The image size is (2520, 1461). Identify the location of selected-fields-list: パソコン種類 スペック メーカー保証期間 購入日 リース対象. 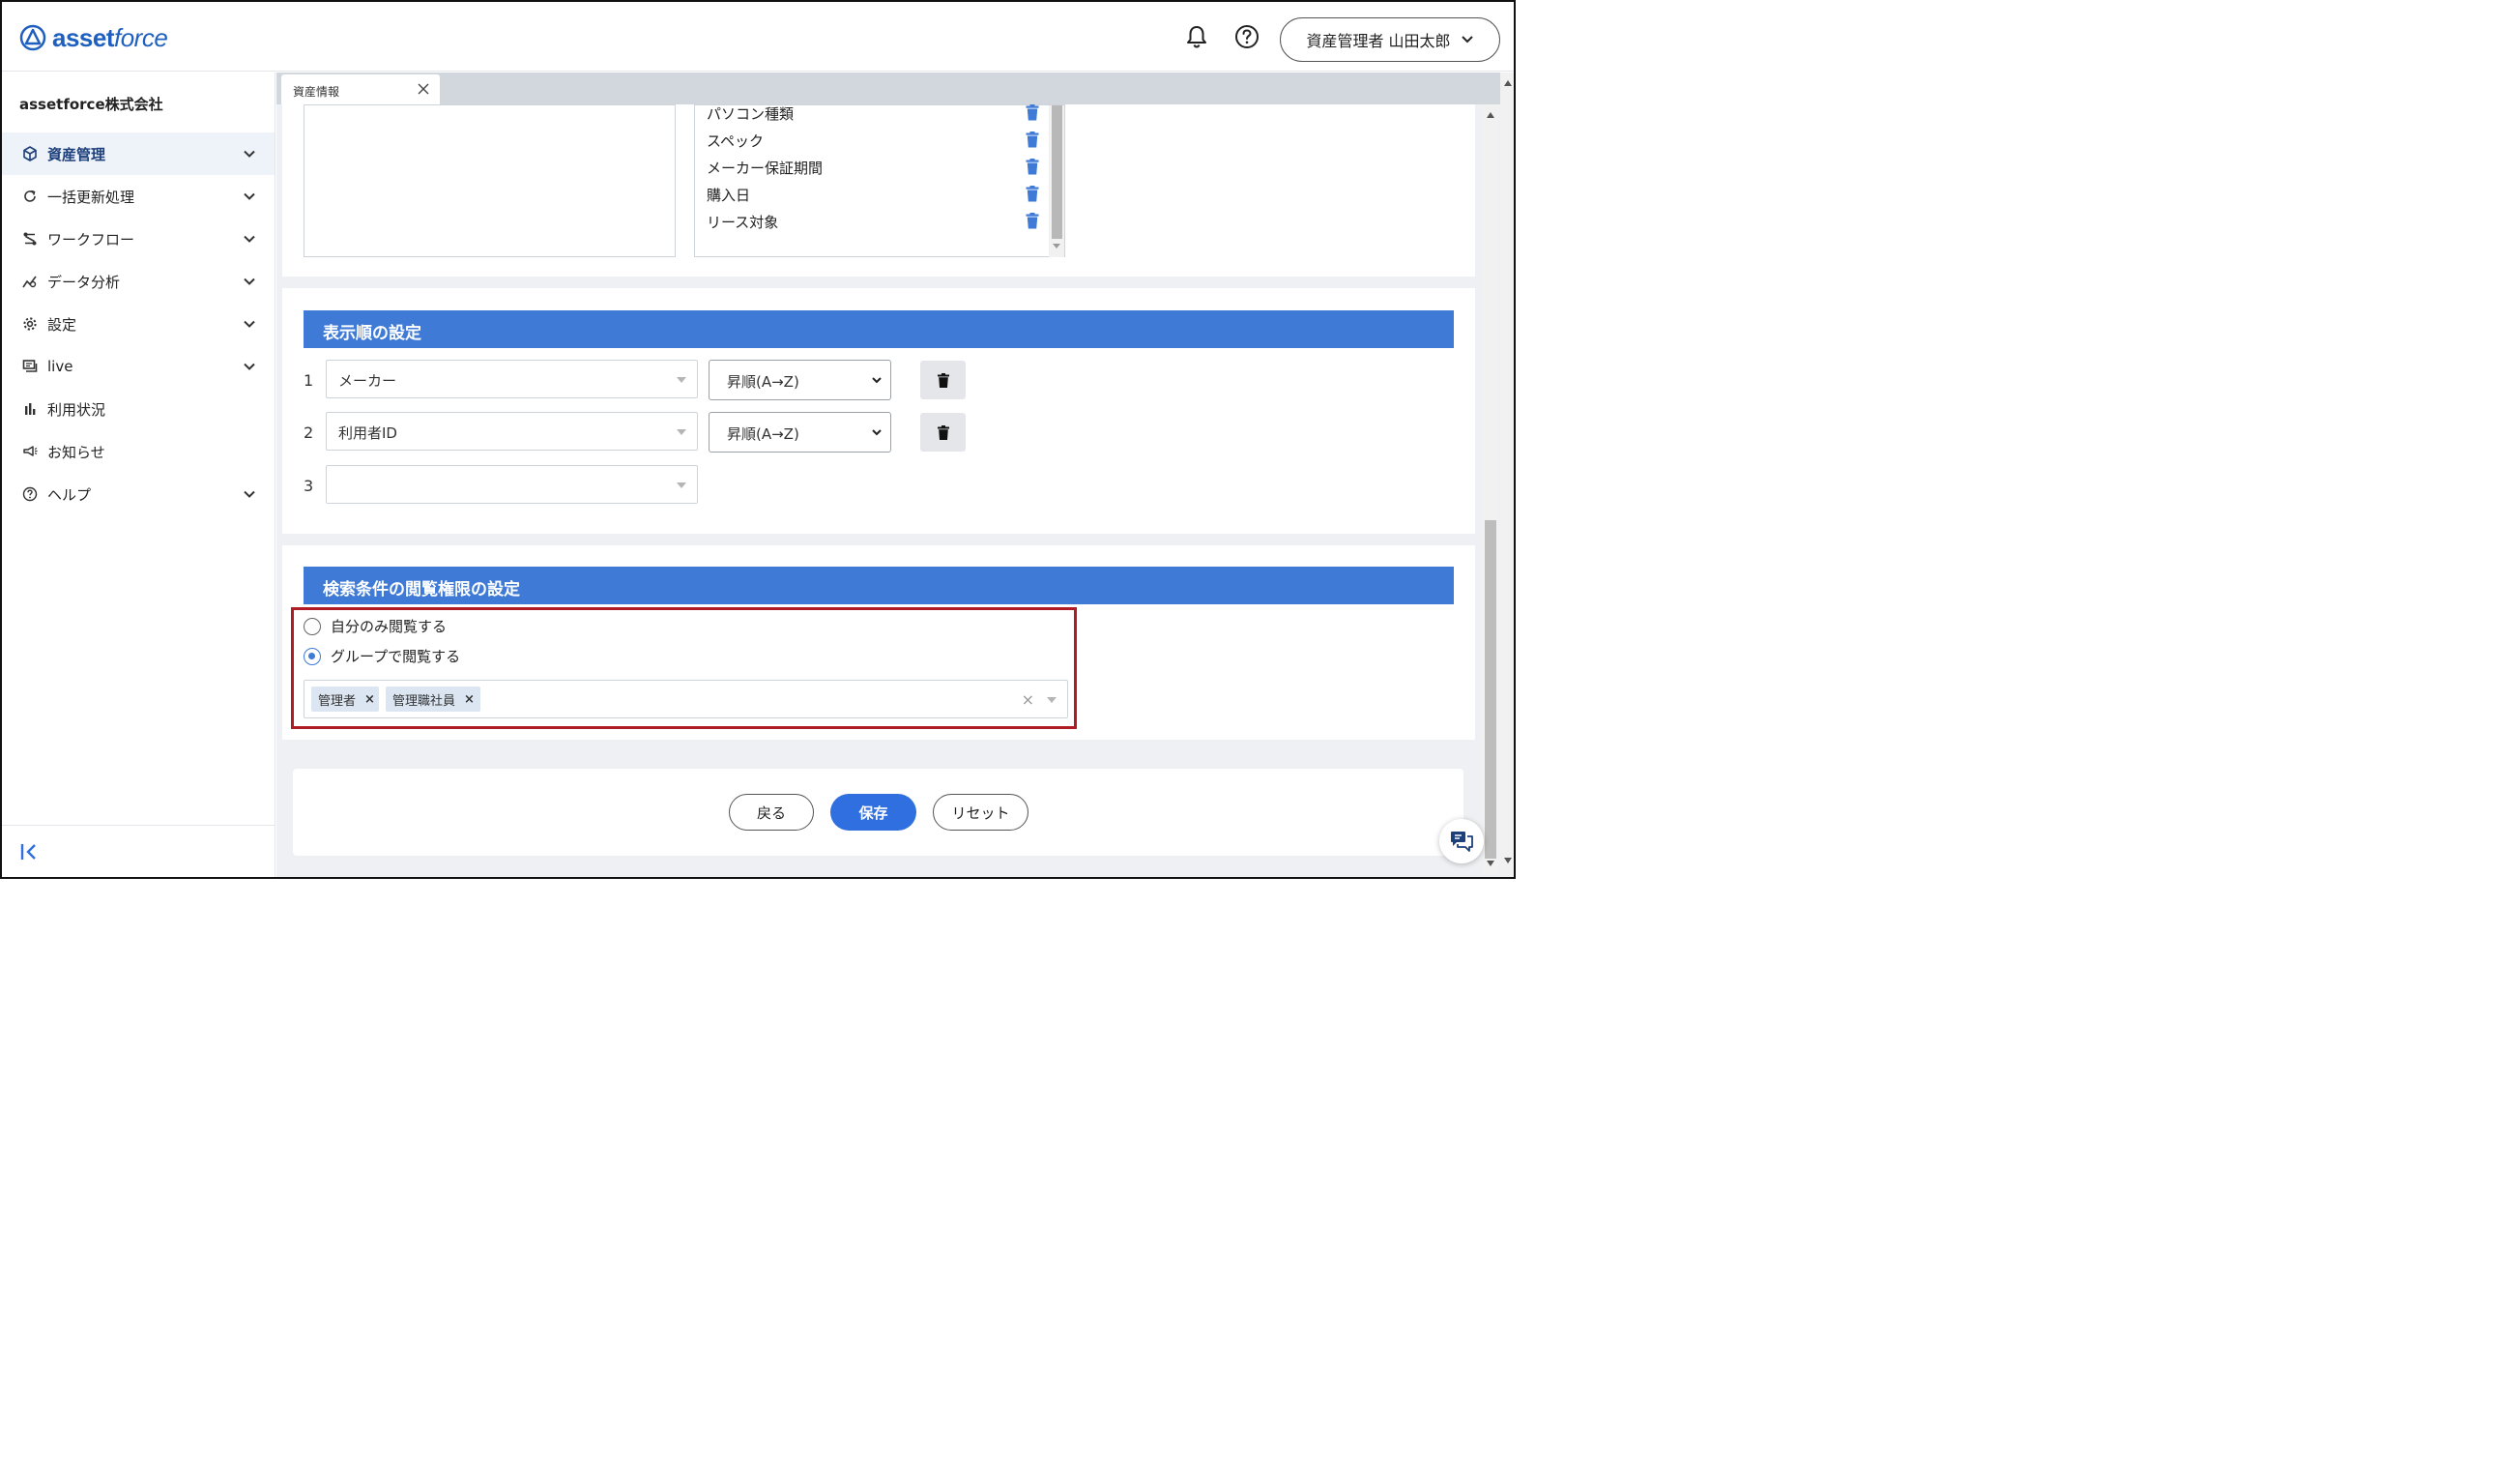
(880, 180).